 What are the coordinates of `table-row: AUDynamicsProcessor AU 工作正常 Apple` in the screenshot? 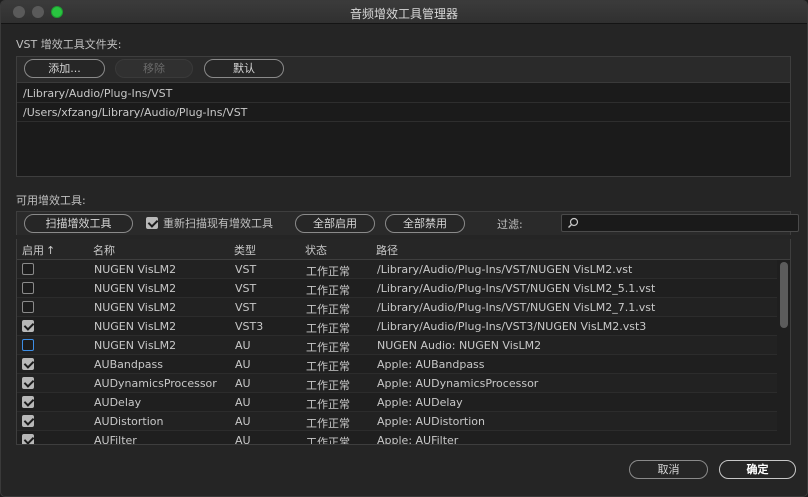 It's located at (397, 383).